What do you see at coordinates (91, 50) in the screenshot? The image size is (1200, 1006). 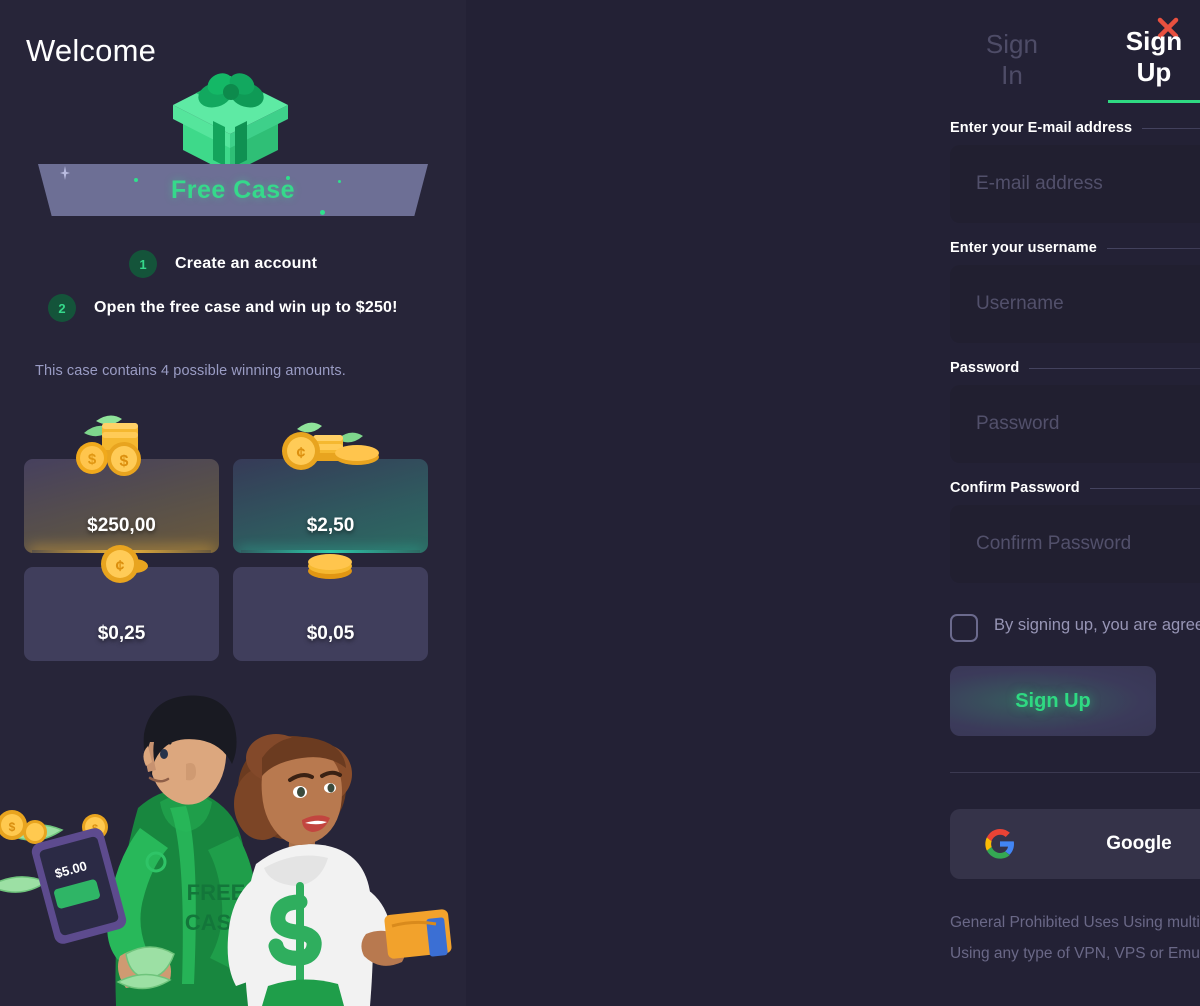 I see `page-title: Welcome` at bounding box center [91, 50].